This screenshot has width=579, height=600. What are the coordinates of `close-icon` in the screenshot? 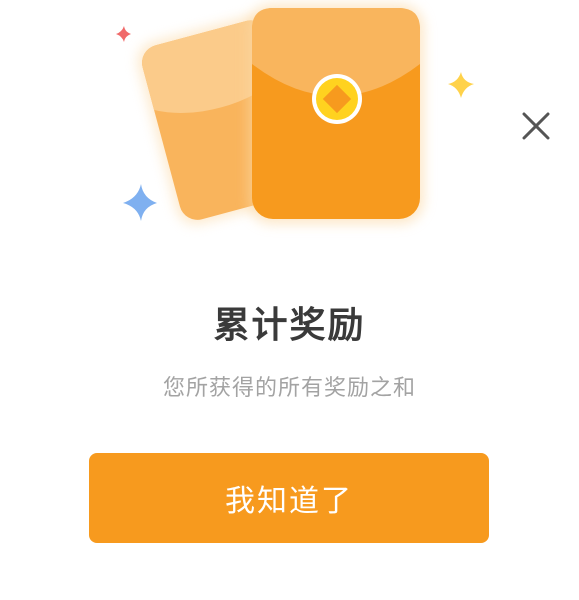 It's located at (536, 126).